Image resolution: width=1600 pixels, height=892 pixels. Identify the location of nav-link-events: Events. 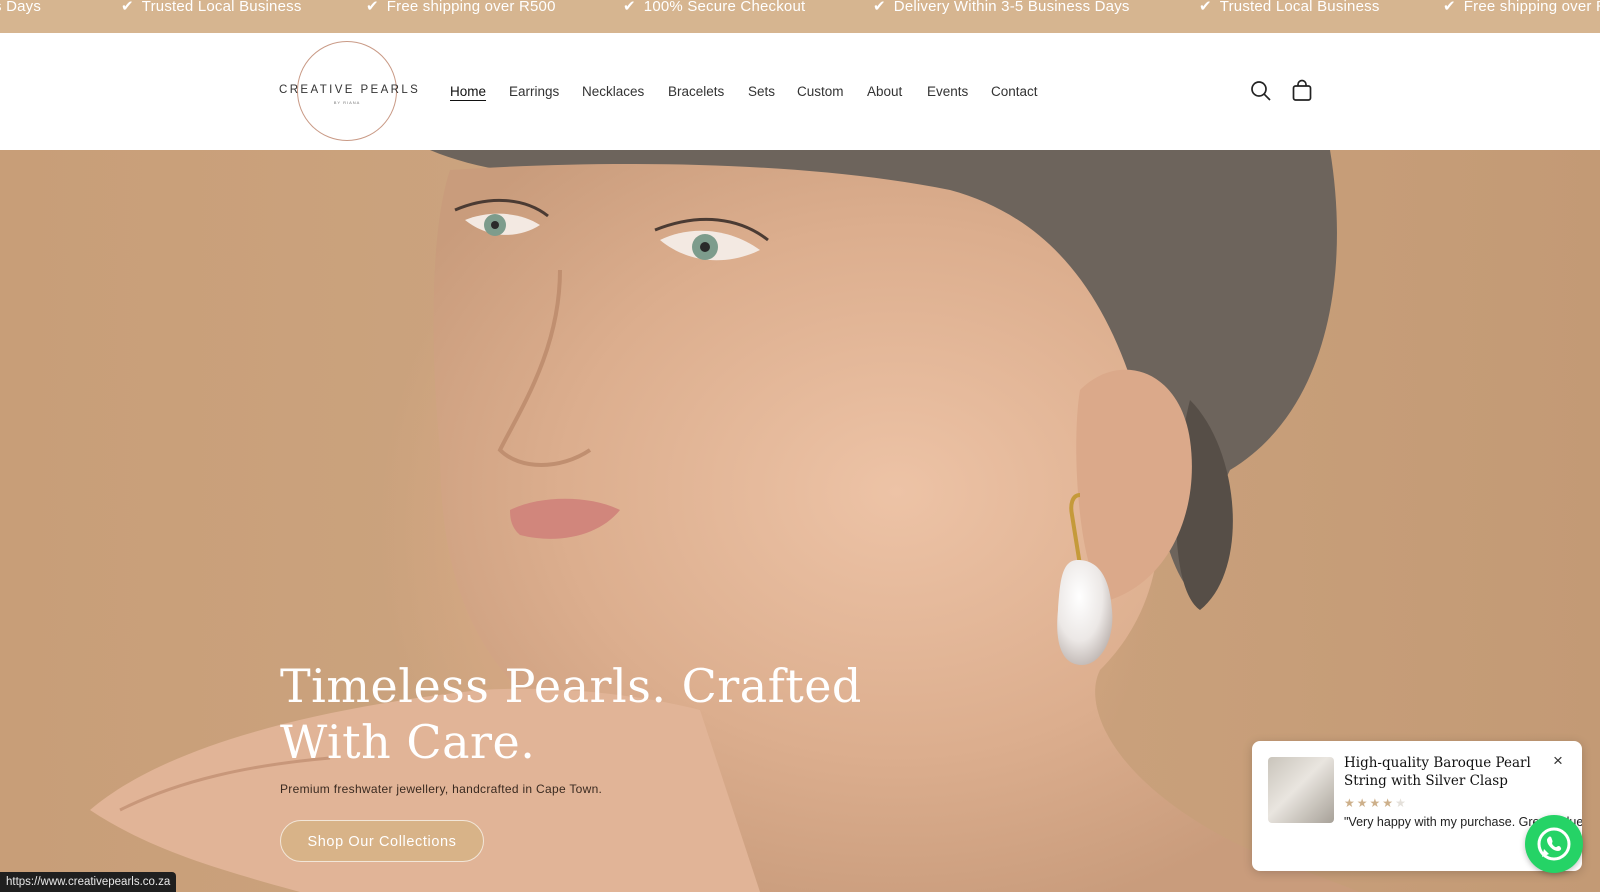
(947, 92).